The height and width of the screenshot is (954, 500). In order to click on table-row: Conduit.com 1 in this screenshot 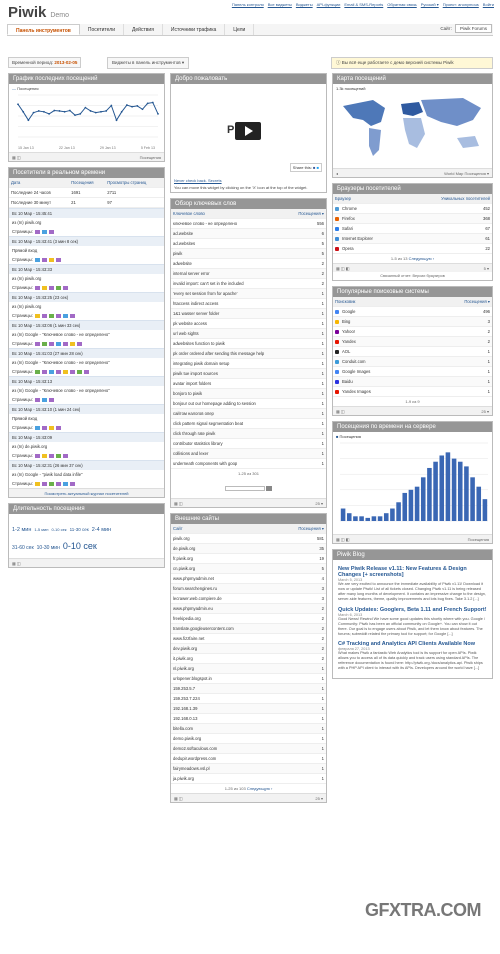, I will do `click(412, 361)`.